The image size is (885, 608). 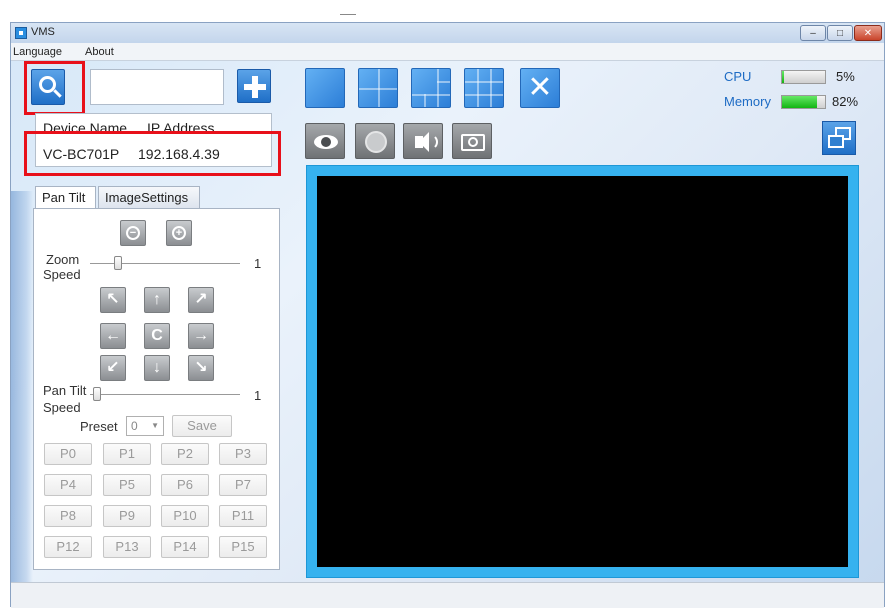 I want to click on zoom-speed-handle, so click(x=118, y=263).